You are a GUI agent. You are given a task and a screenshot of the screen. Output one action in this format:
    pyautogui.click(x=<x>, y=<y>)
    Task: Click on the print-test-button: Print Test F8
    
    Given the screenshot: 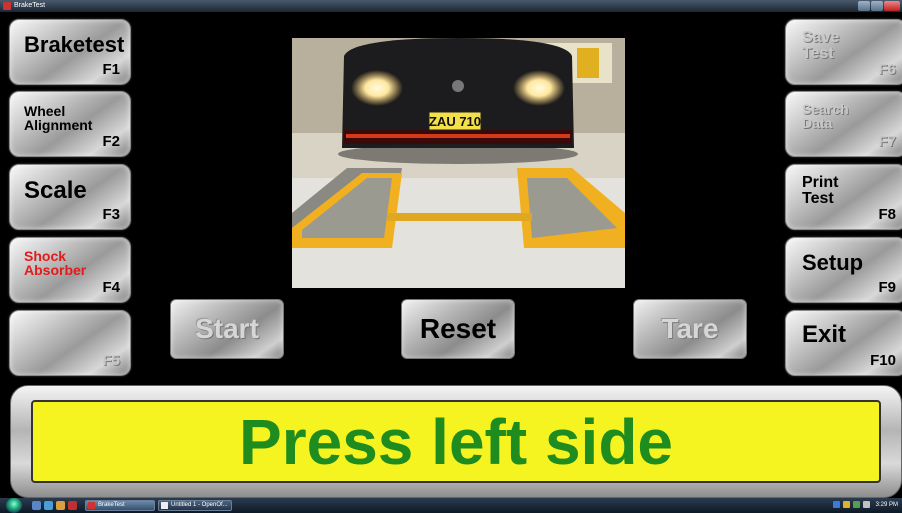 What is the action you would take?
    pyautogui.click(x=843, y=197)
    